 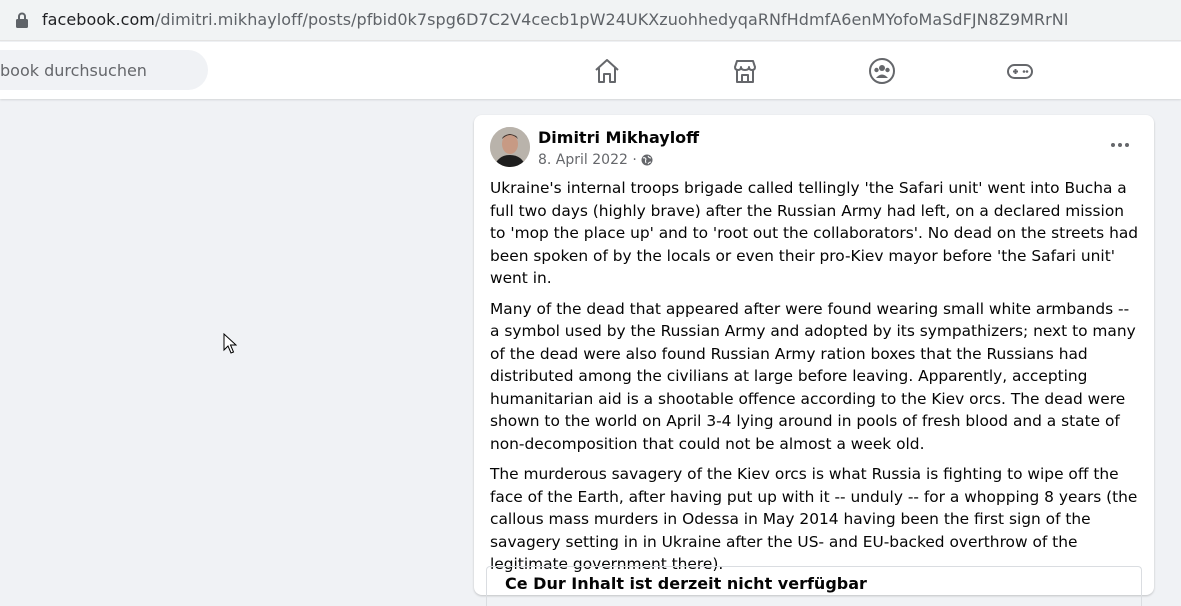 I want to click on home-icon, so click(x=607, y=71).